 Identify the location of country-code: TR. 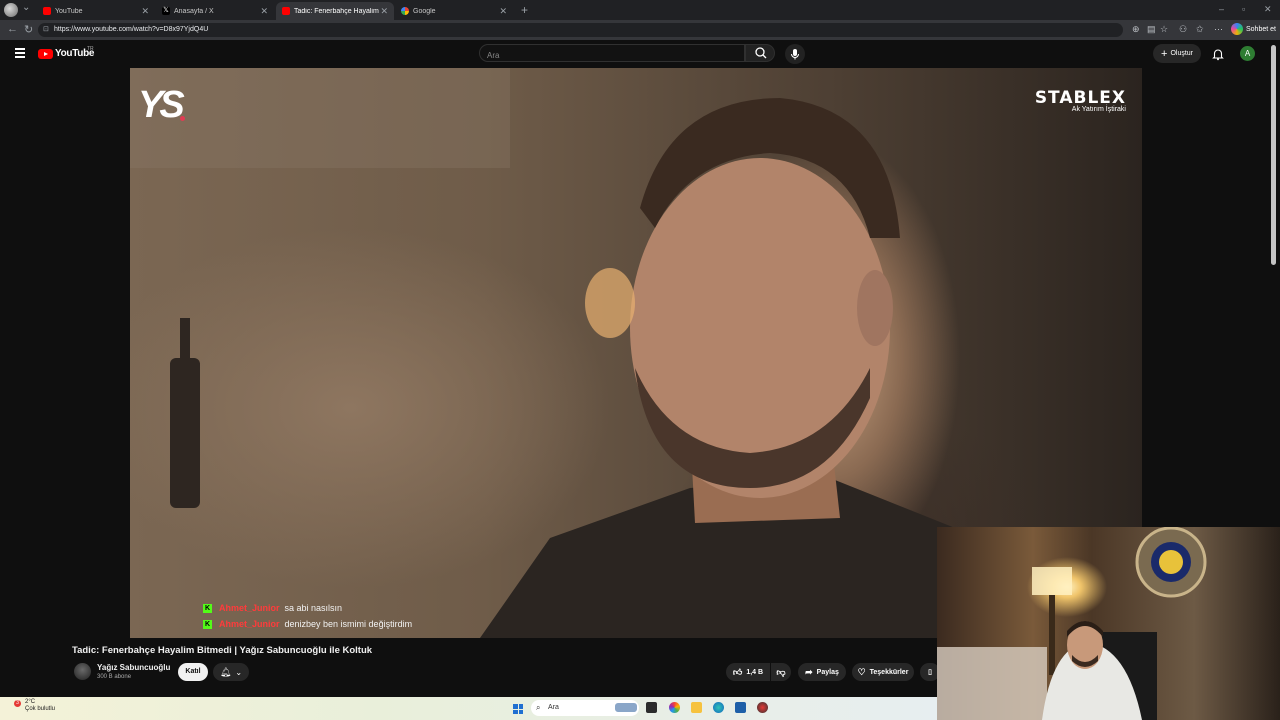
(90, 49).